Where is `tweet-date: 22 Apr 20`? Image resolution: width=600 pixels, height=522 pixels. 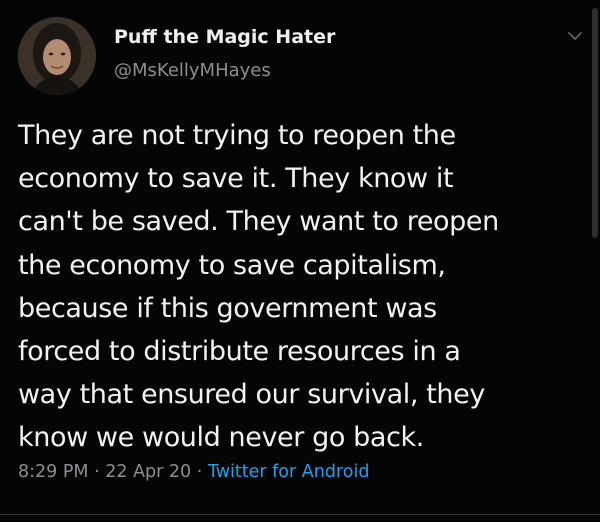 tweet-date: 22 Apr 20 is located at coordinates (148, 472).